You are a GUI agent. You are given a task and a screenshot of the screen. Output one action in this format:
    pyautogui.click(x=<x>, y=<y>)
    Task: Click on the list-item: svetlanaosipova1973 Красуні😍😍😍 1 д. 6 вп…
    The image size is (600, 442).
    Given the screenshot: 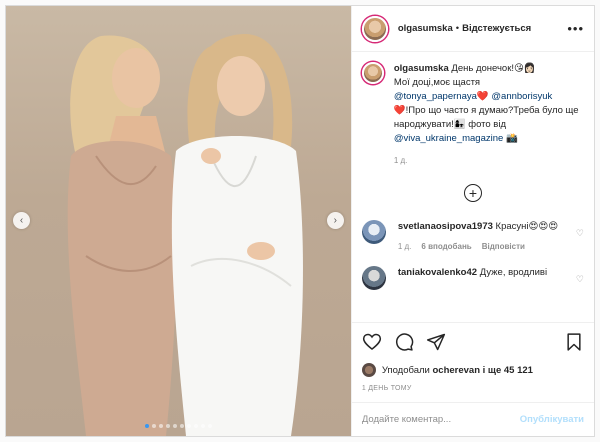 What is the action you would take?
    pyautogui.click(x=472, y=237)
    